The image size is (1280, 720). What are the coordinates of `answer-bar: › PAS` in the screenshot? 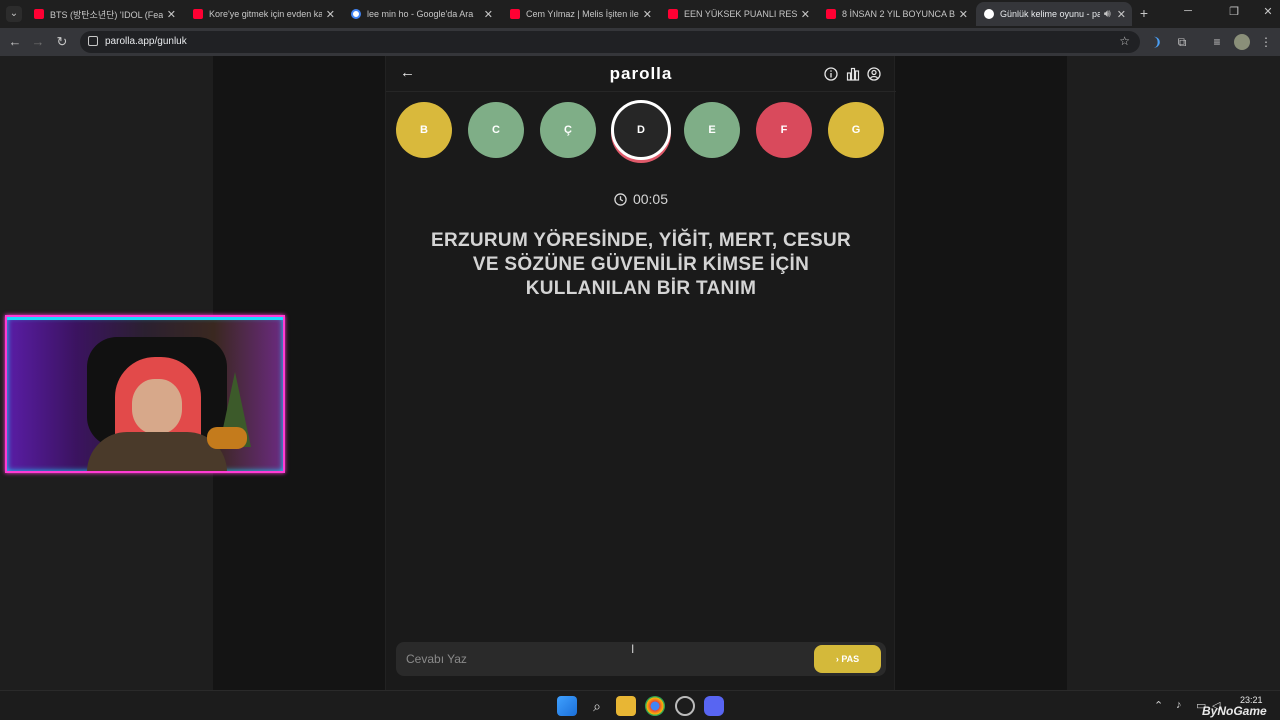 It's located at (641, 659).